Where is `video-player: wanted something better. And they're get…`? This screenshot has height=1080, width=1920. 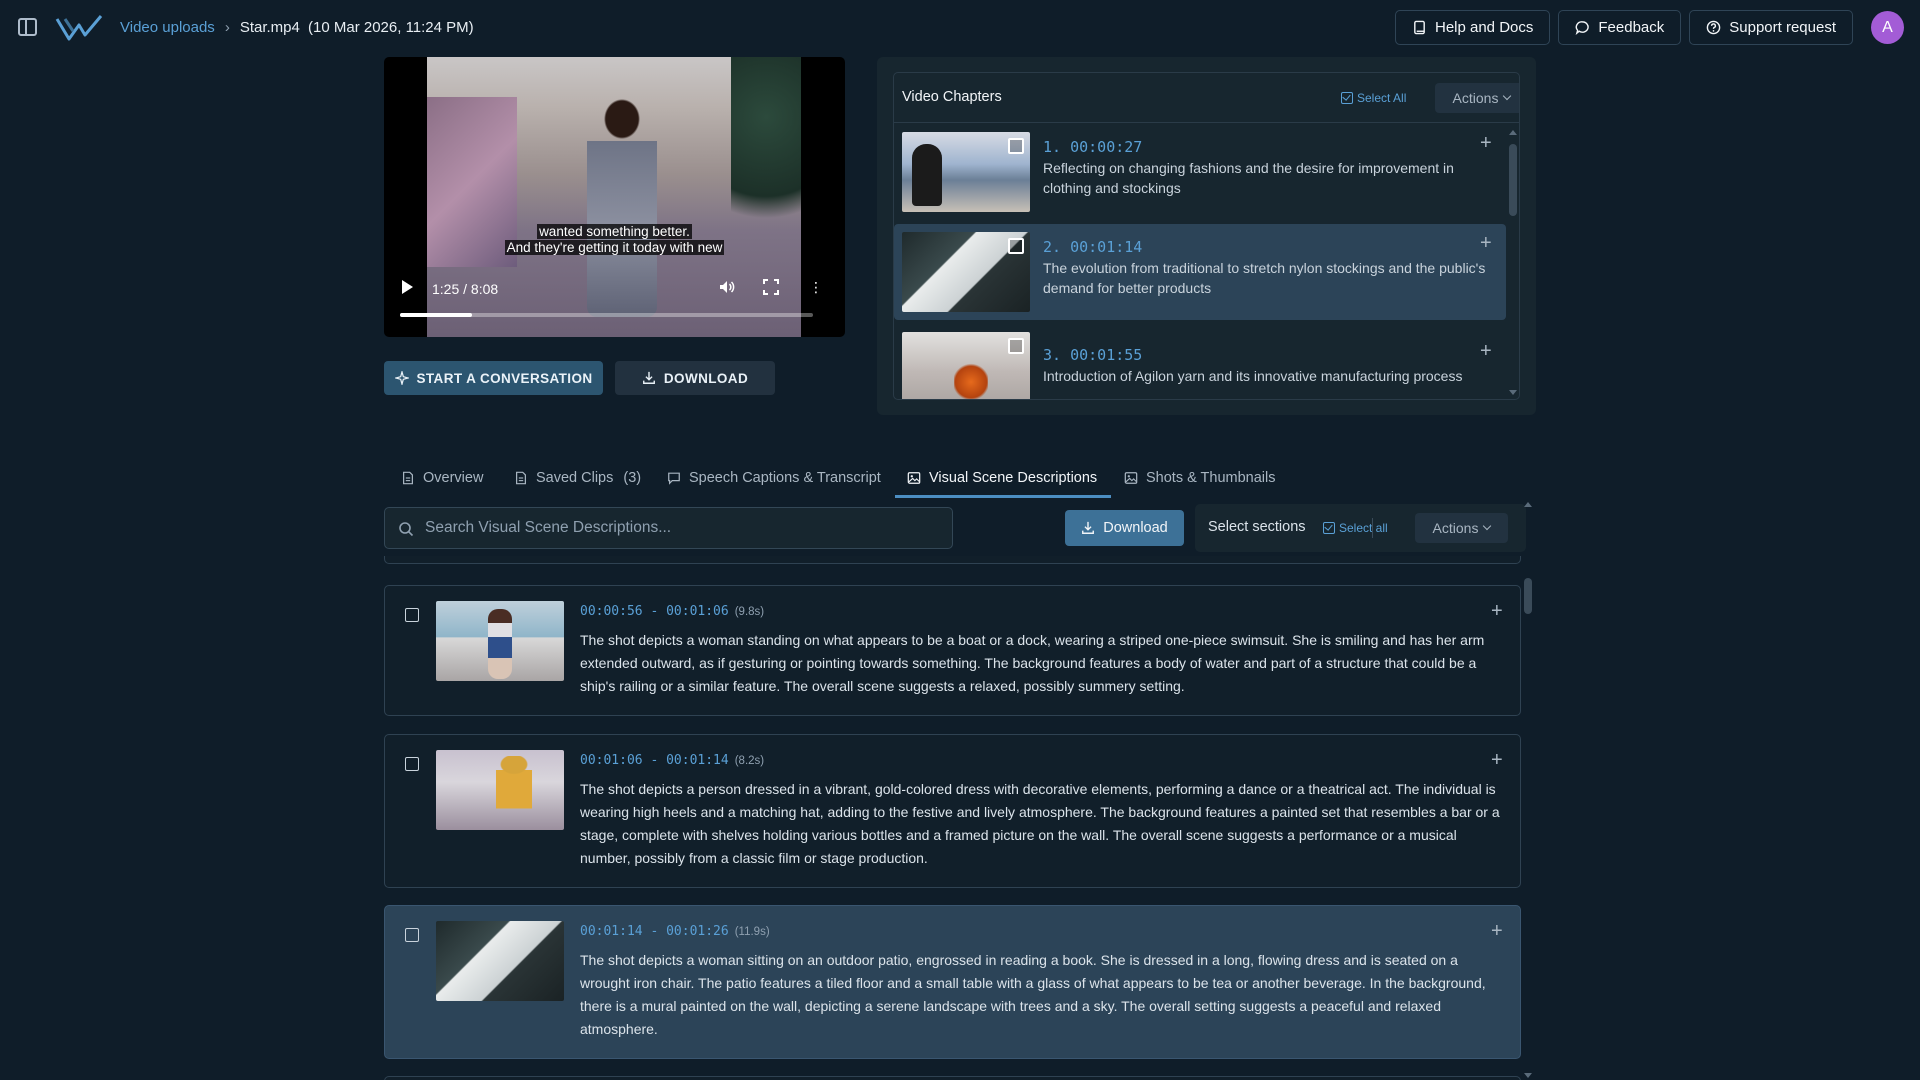 video-player: wanted something better. And they're get… is located at coordinates (614, 197).